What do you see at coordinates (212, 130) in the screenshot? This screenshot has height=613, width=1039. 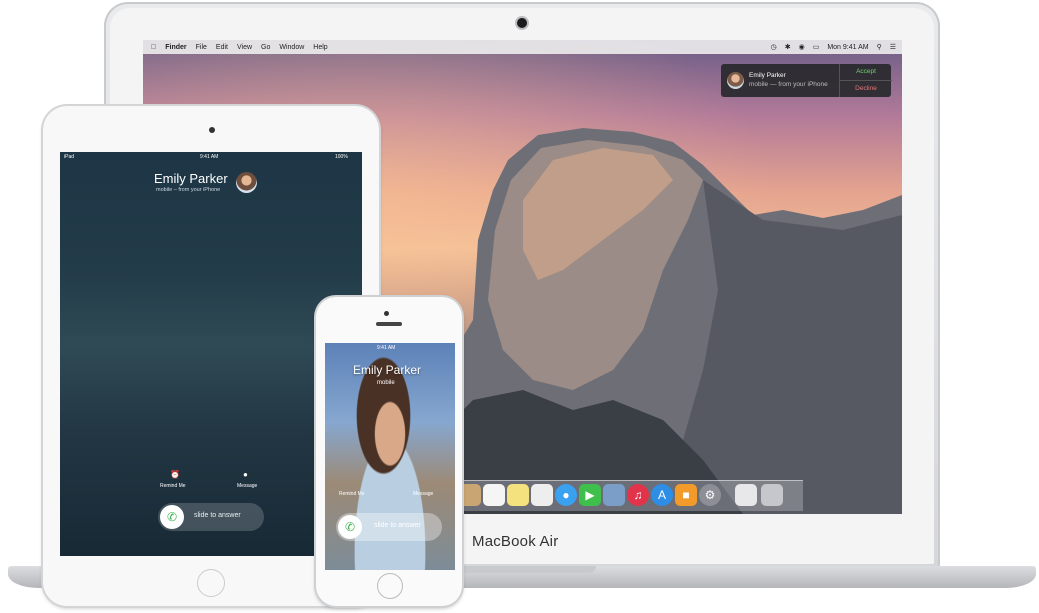 I see `ipad-camera` at bounding box center [212, 130].